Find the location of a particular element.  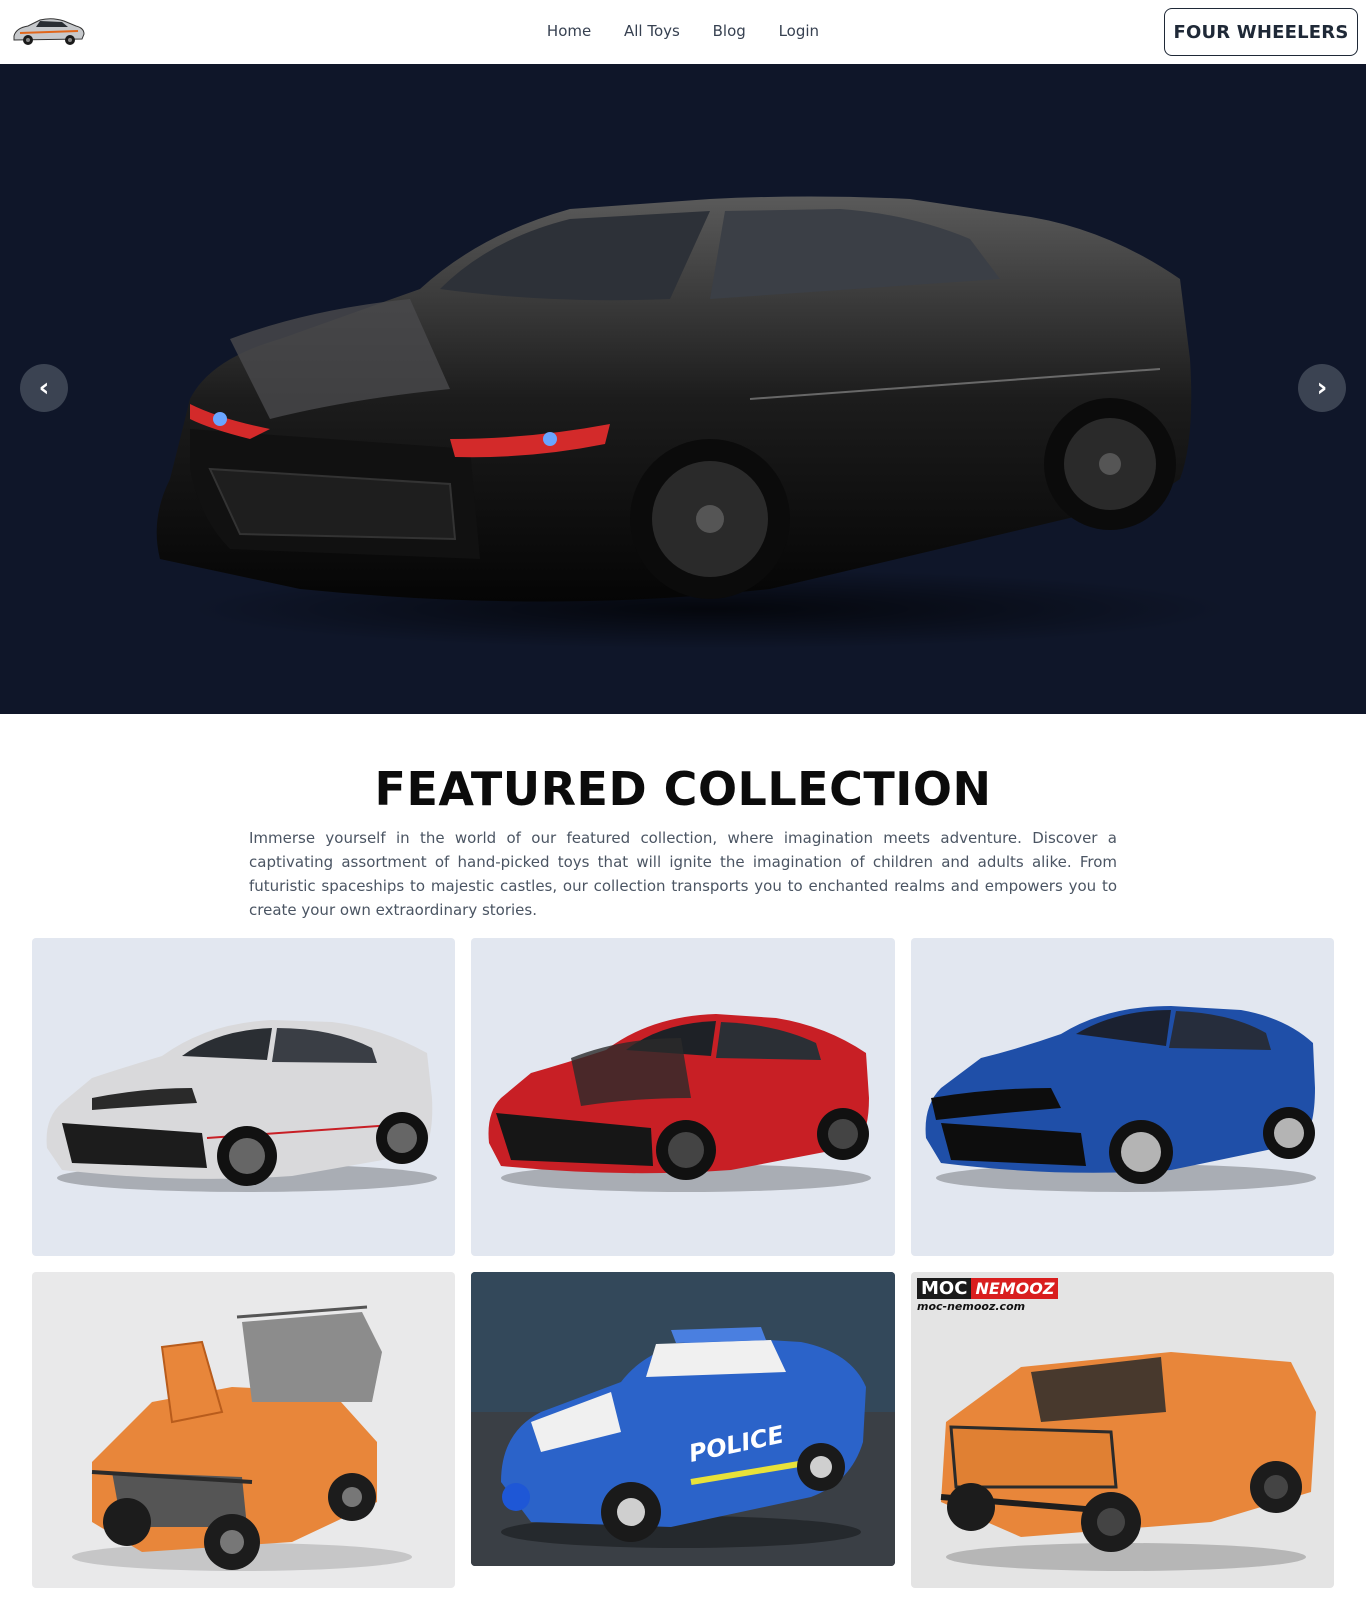

product-card-lego-police: POLICE is located at coordinates (683, 1419).